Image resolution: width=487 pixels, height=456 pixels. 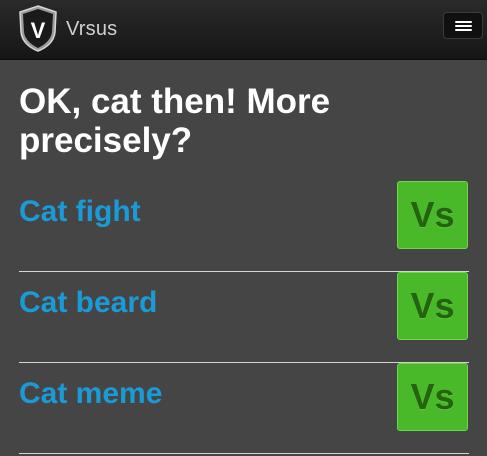 What do you see at coordinates (90, 394) in the screenshot?
I see `item-link: Cat meme` at bounding box center [90, 394].